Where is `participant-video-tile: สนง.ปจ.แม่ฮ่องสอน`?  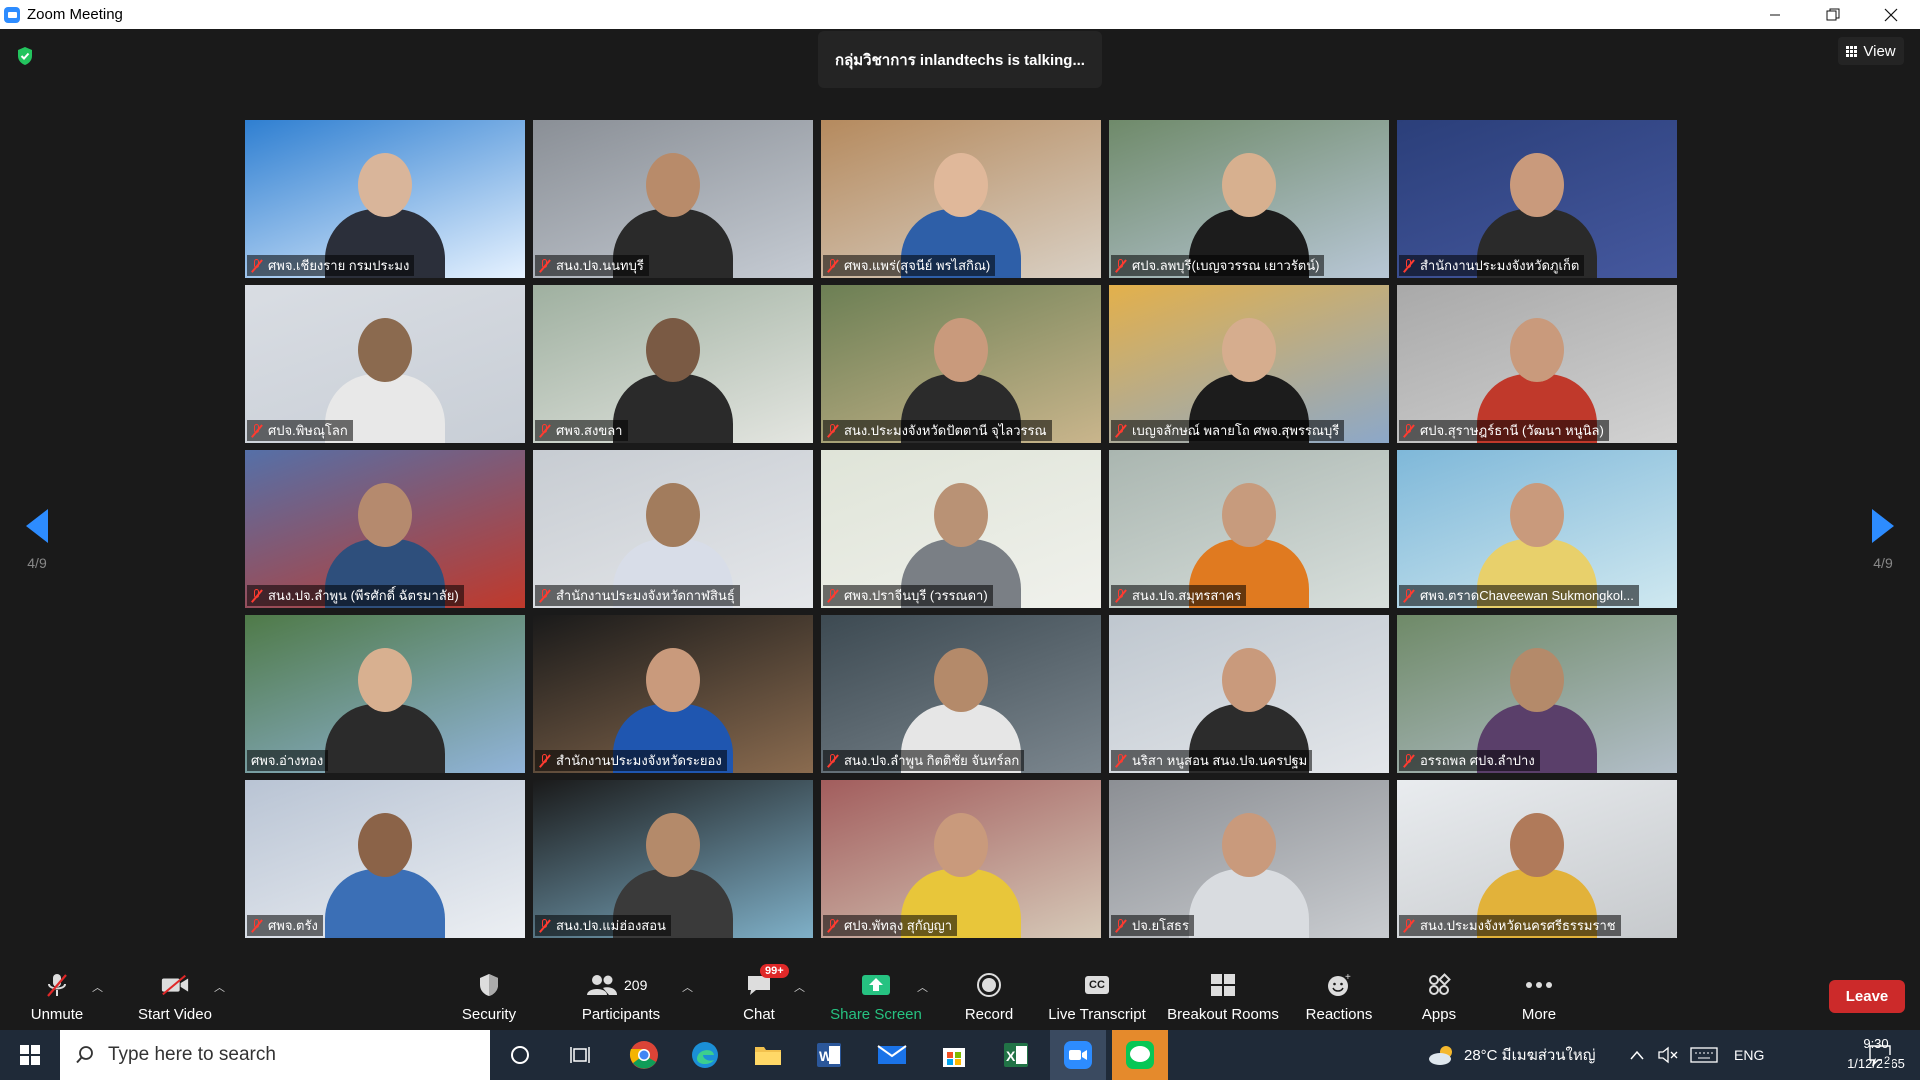 participant-video-tile: สนง.ปจ.แม่ฮ่องสอน is located at coordinates (673, 859).